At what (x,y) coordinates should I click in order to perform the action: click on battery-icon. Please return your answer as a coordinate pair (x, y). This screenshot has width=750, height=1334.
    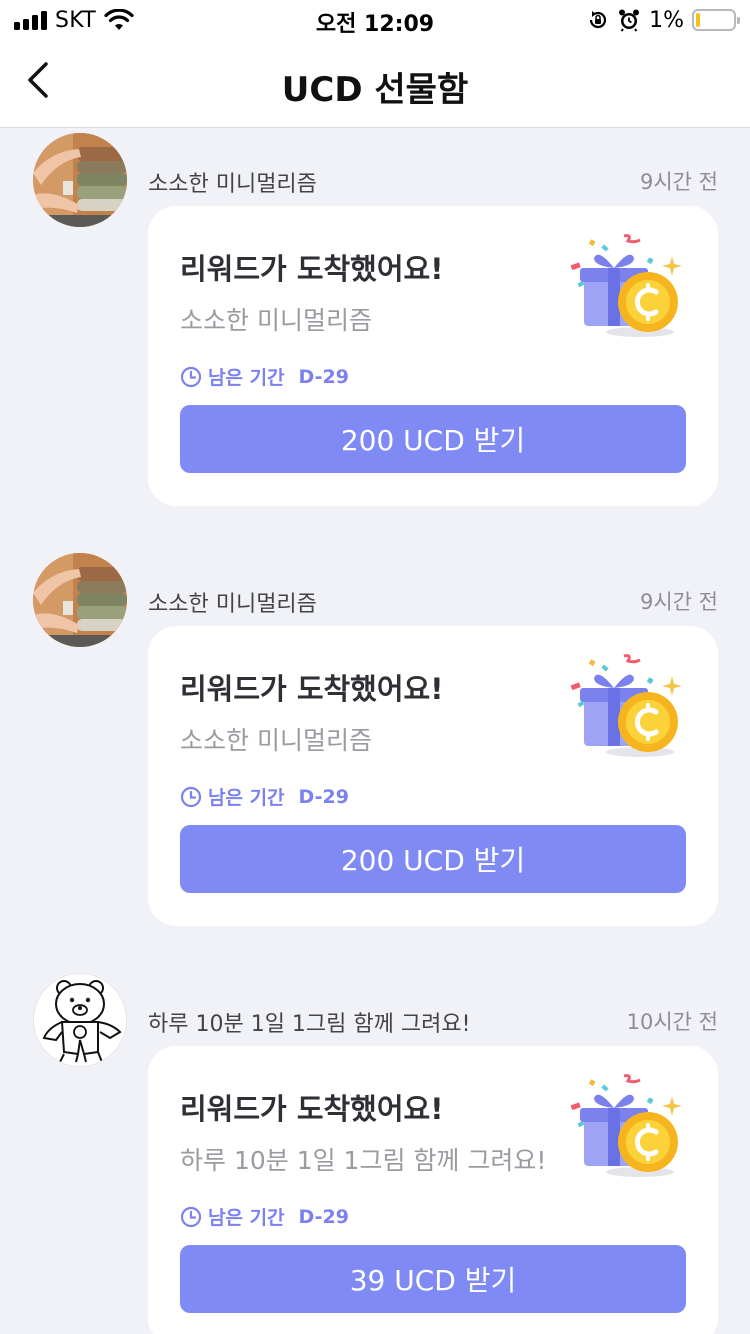
    Looking at the image, I should click on (716, 20).